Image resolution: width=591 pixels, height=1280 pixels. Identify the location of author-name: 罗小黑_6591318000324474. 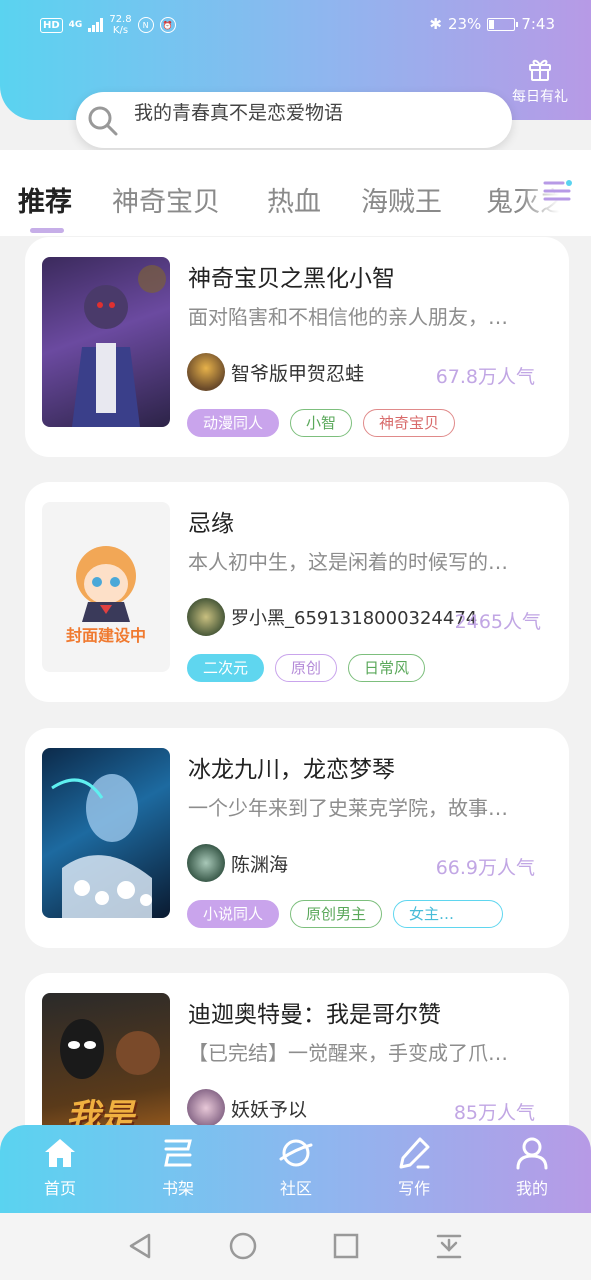
(354, 618).